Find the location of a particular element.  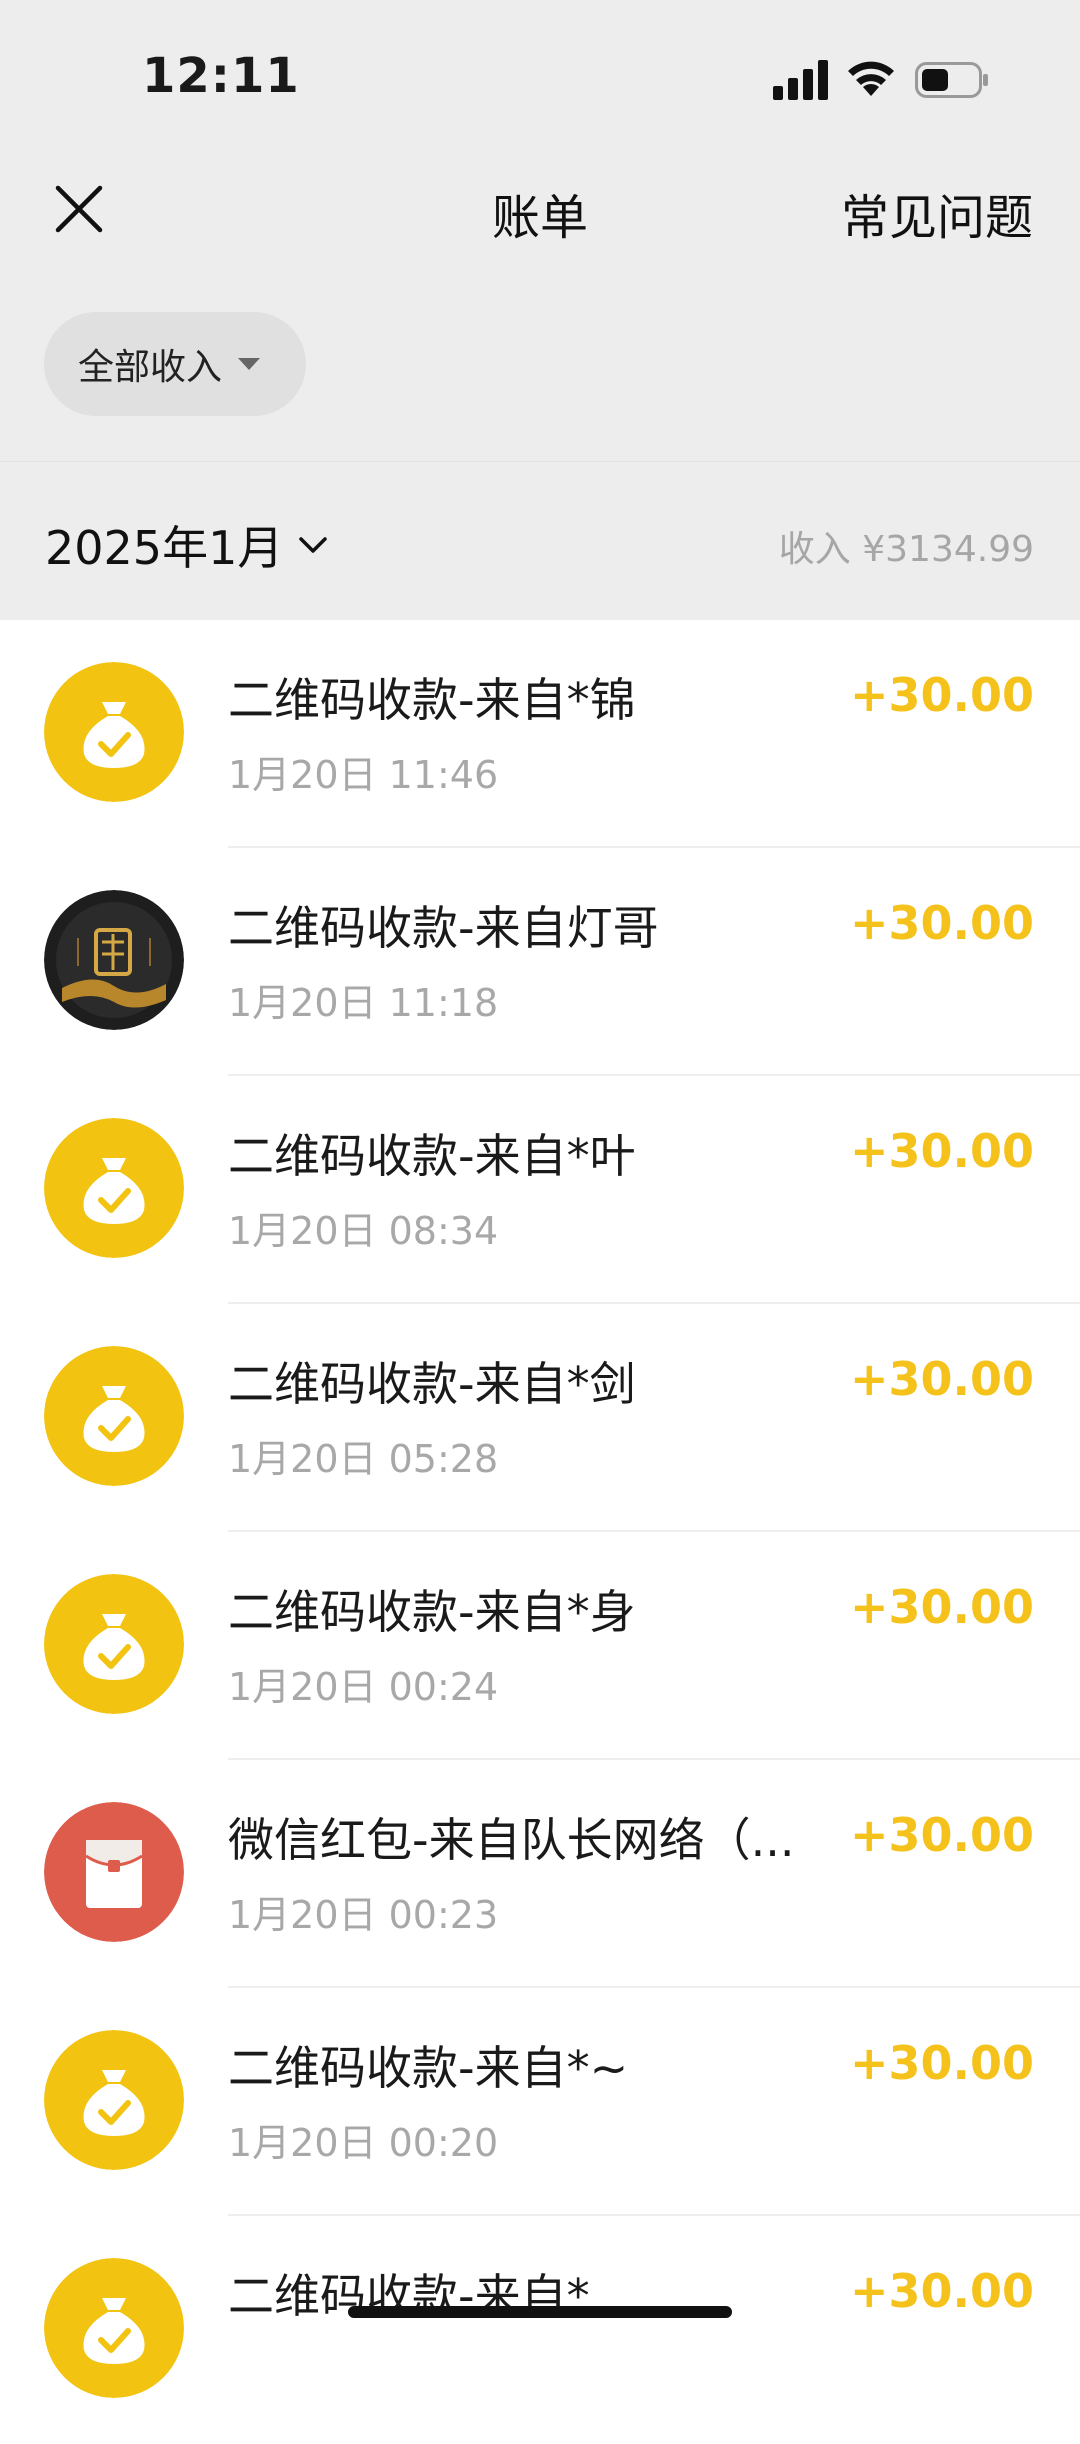

transaction-time: 1月20日 11:46 is located at coordinates (363, 775).